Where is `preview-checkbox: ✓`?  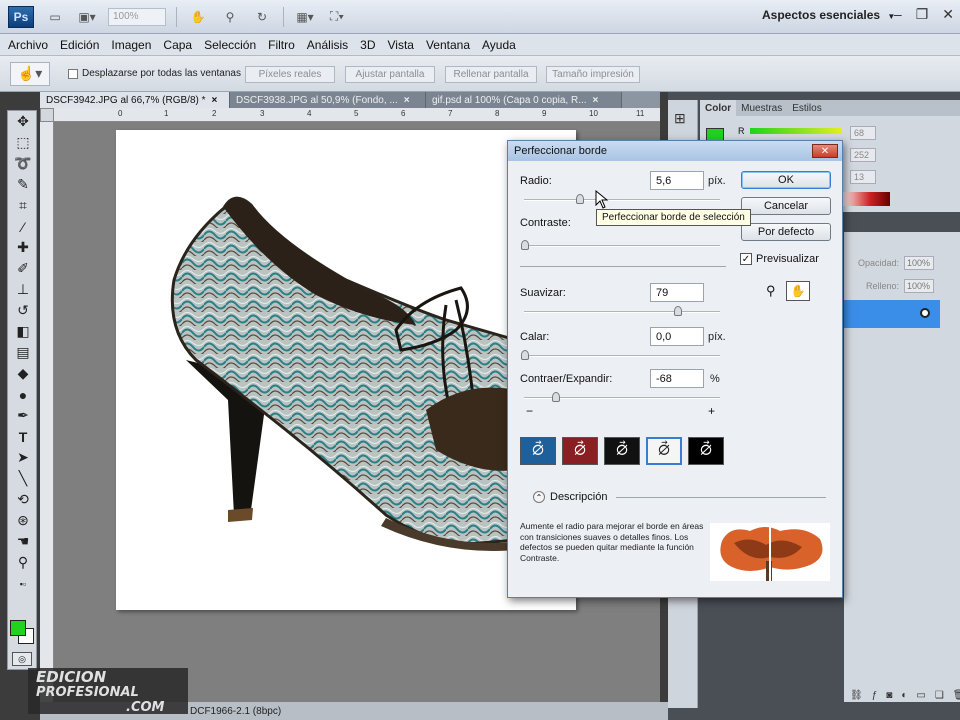
preview-checkbox: ✓ is located at coordinates (746, 259).